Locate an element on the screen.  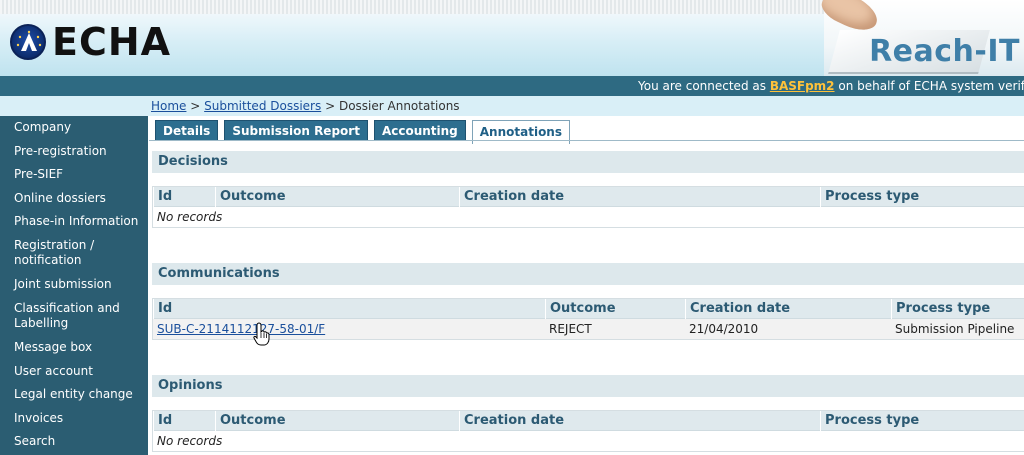
communication-id-cell: SUB-C-2114112127-58-01/F is located at coordinates (349, 329).